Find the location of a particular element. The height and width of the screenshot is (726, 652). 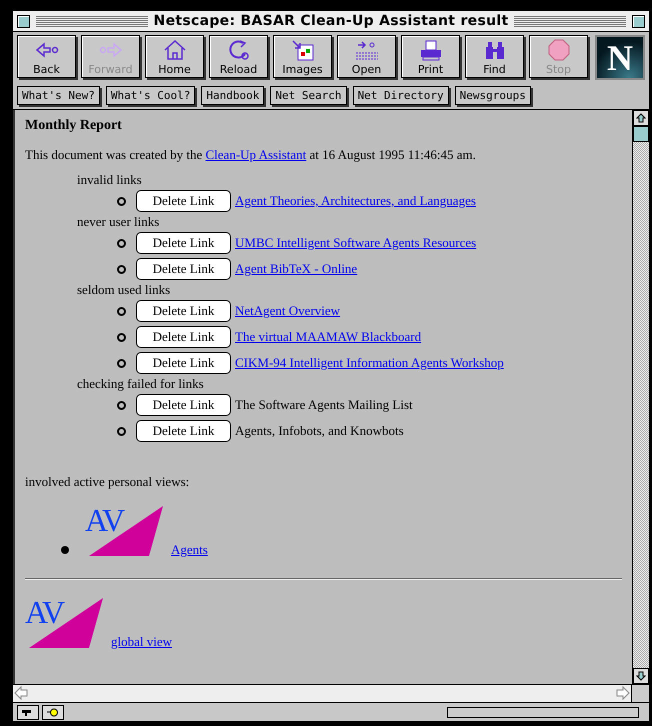

vertical-scrollbar is located at coordinates (640, 397).